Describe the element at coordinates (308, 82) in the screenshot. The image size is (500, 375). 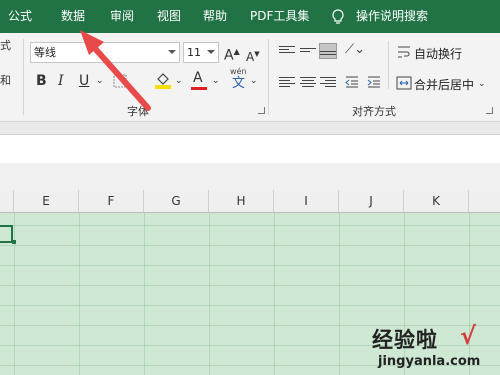
I see `align-center-button` at that location.